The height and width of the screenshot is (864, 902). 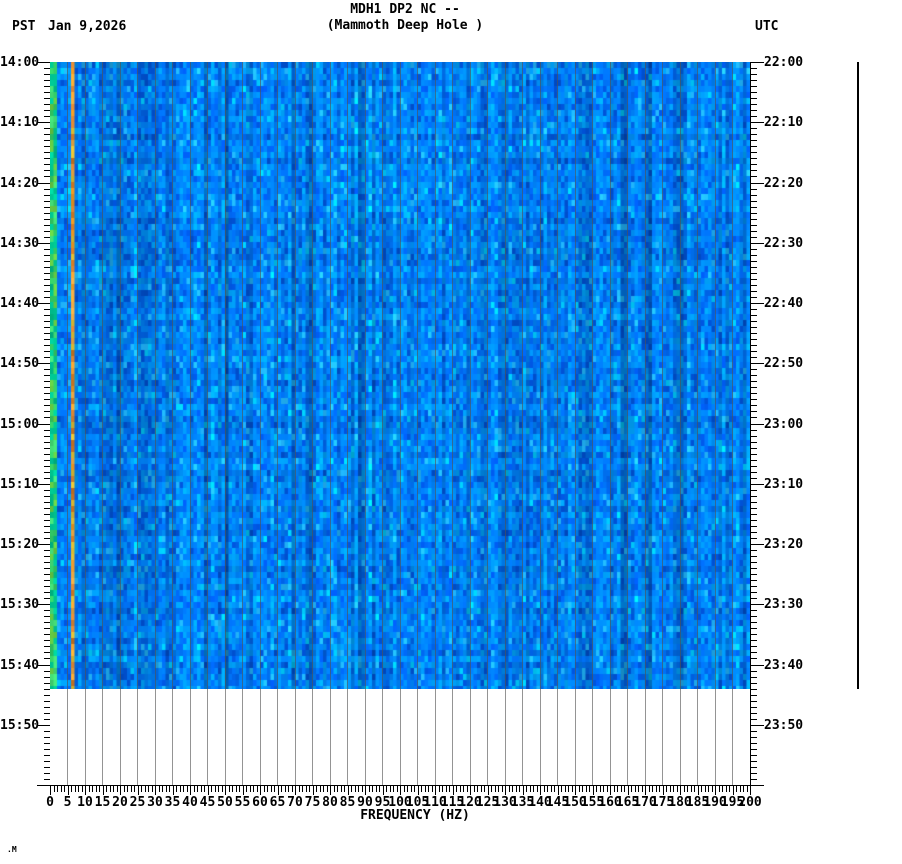 What do you see at coordinates (784, 62) in the screenshot?
I see `time-label-right: 22:00` at bounding box center [784, 62].